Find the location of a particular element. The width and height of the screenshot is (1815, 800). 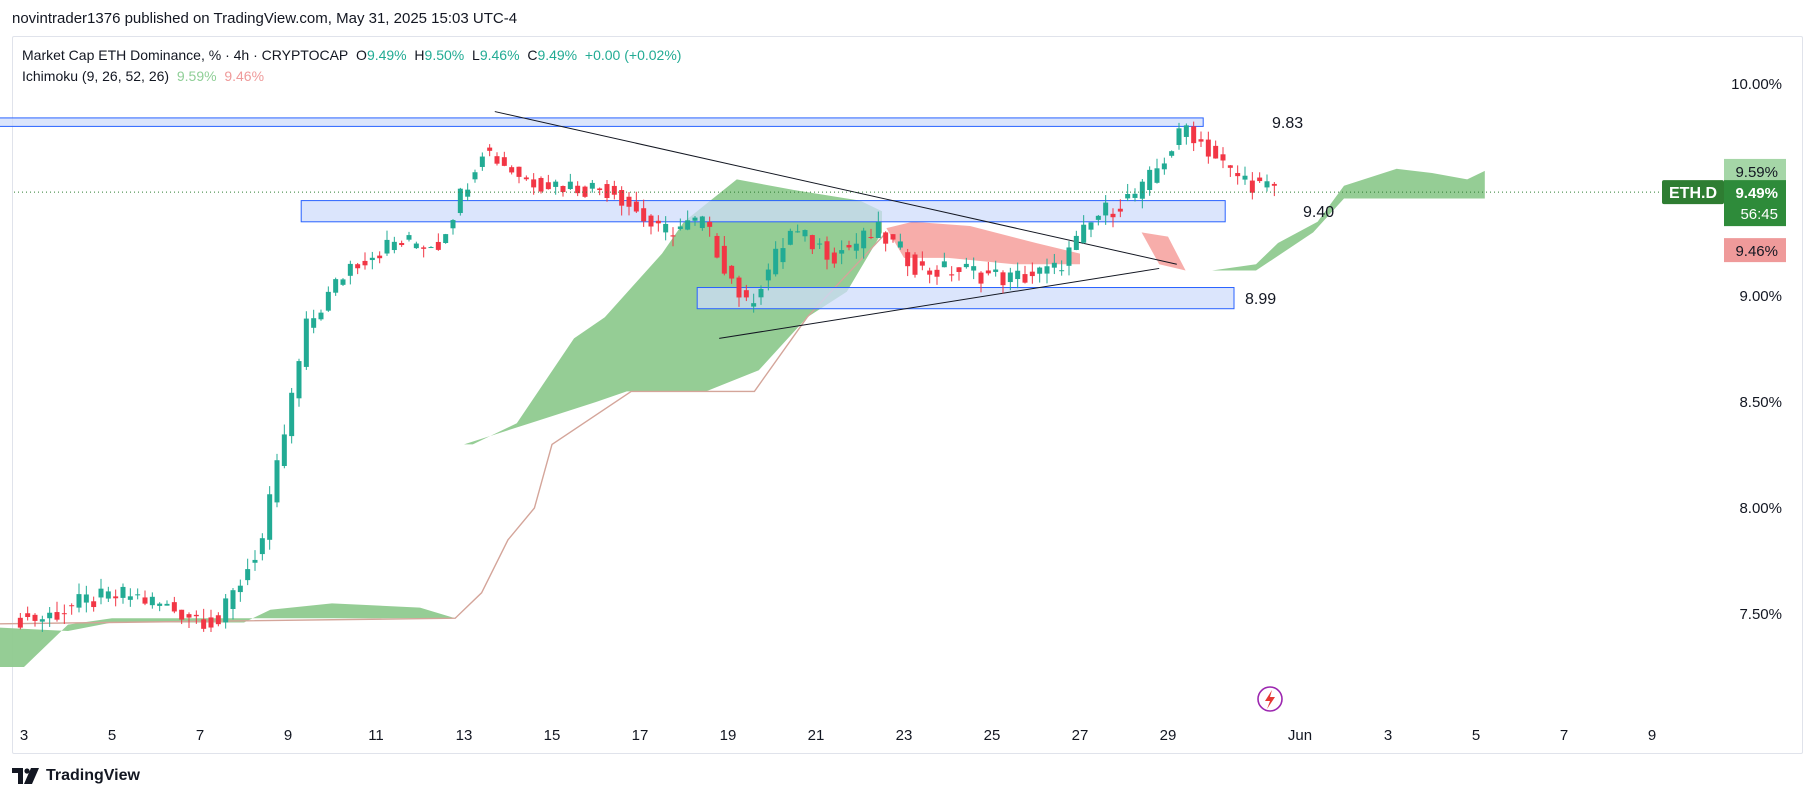

brand-name: TradingView is located at coordinates (93, 776).